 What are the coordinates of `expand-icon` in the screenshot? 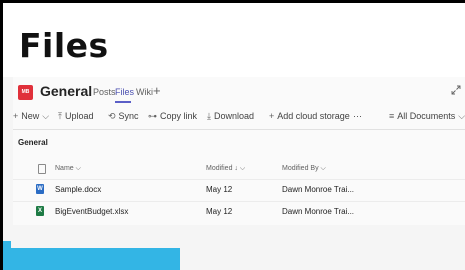 It's located at (456, 90).